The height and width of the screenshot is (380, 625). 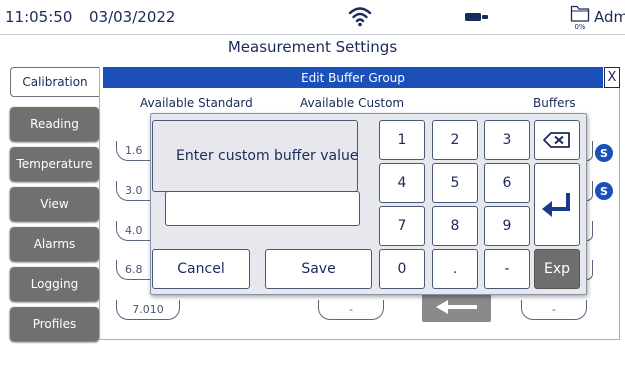 I want to click on status-date: 03/03/2022, so click(x=132, y=17).